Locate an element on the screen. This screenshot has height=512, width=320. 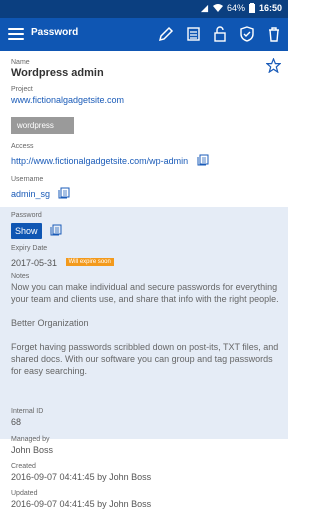
name-label: Name is located at coordinates (20, 62).